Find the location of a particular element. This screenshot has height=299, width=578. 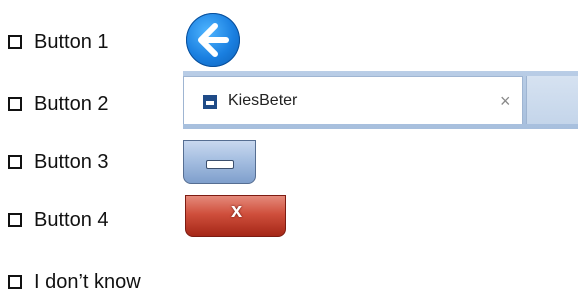

option-label: Button 1 is located at coordinates (71, 42).